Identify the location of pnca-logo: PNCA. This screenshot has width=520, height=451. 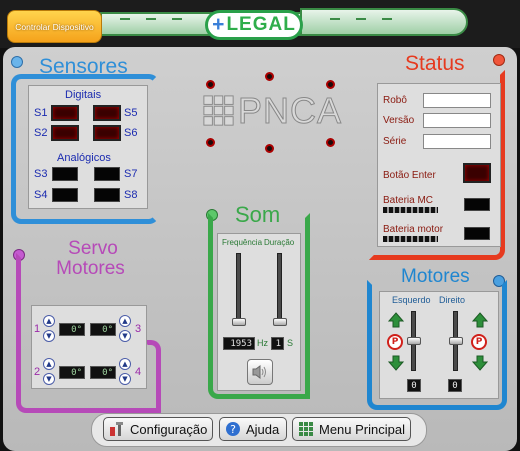
(272, 111).